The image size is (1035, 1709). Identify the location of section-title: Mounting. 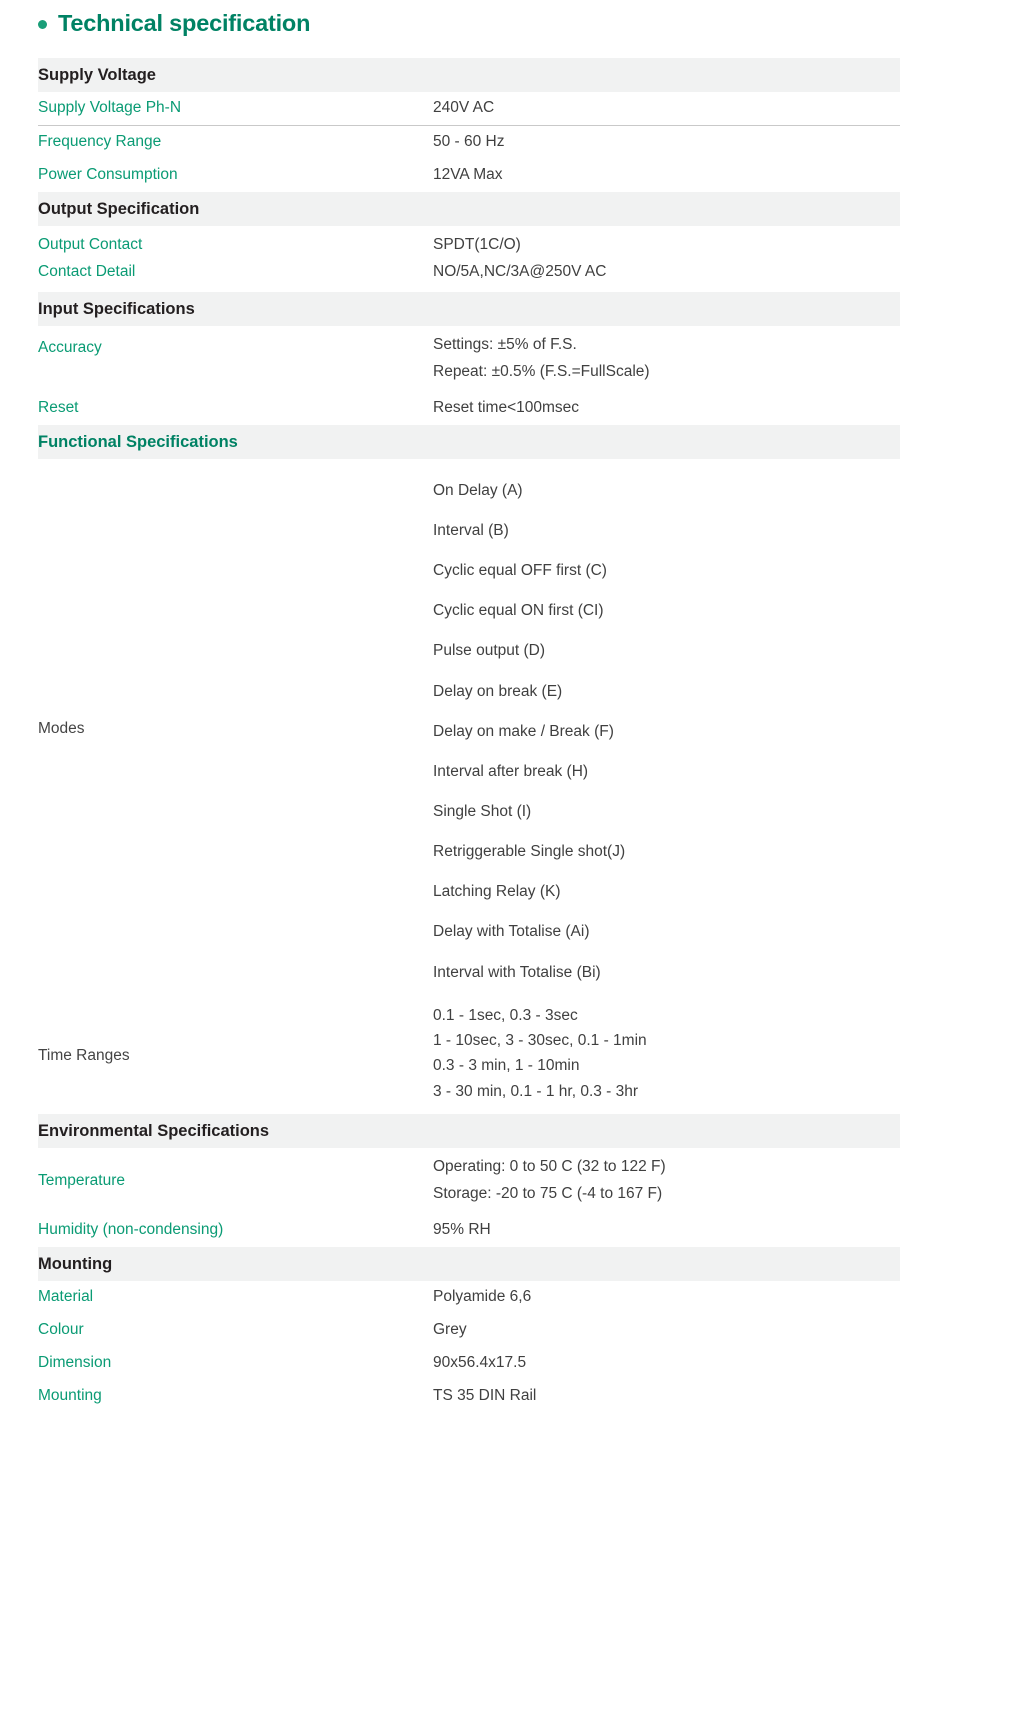
(75, 1264).